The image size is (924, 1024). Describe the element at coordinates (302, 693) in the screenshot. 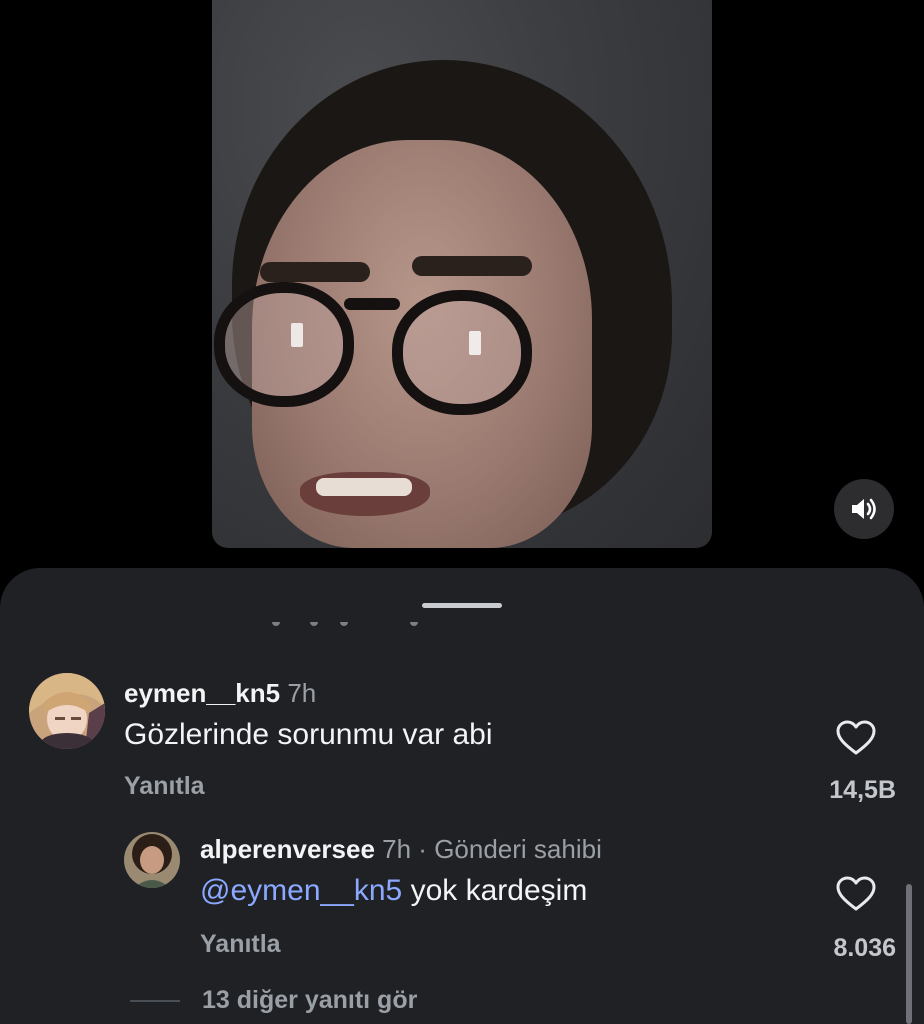

I see `comment-timestamp: 7h` at that location.